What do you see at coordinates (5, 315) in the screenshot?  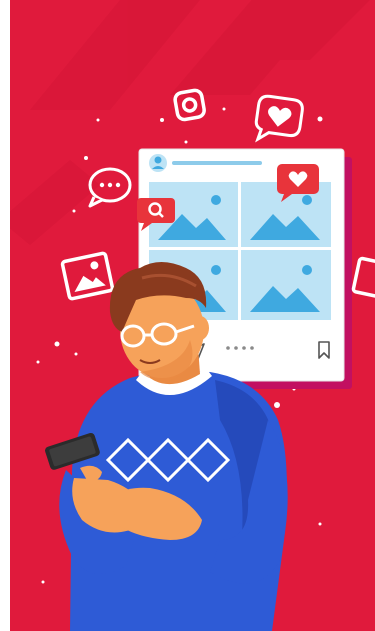 I see `left-edge-strip` at bounding box center [5, 315].